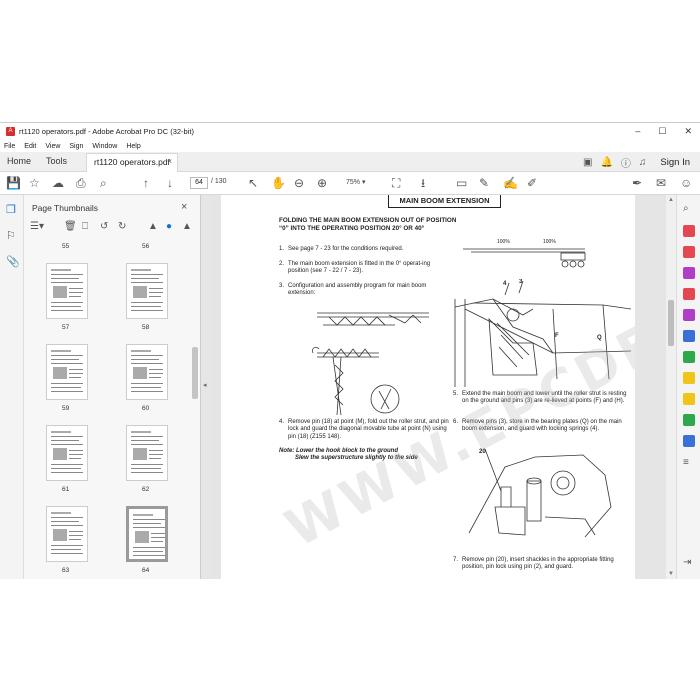  Describe the element at coordinates (106, 410) in the screenshot. I see `thumbnail-list: 55 56 57 58 59 60 61 62 63 64` at that location.